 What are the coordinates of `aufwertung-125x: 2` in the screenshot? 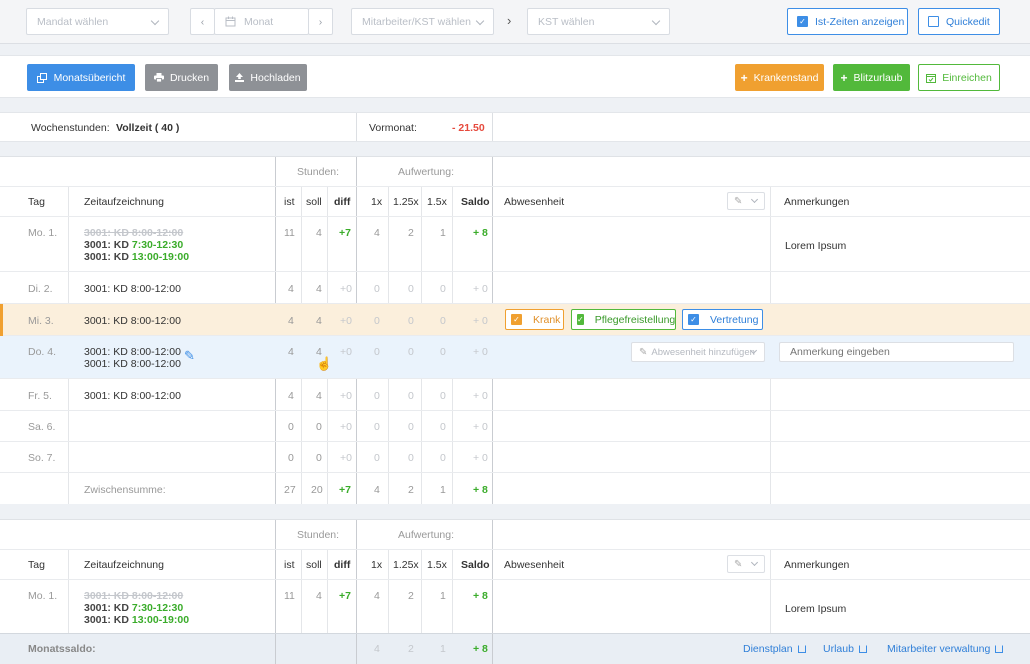 It's located at (411, 233).